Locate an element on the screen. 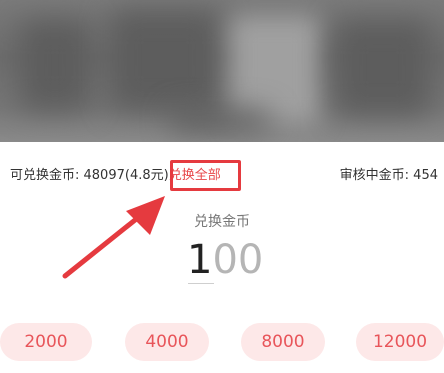 Image resolution: width=444 pixels, height=373 pixels. amount-placeholder: 00 is located at coordinates (238, 260).